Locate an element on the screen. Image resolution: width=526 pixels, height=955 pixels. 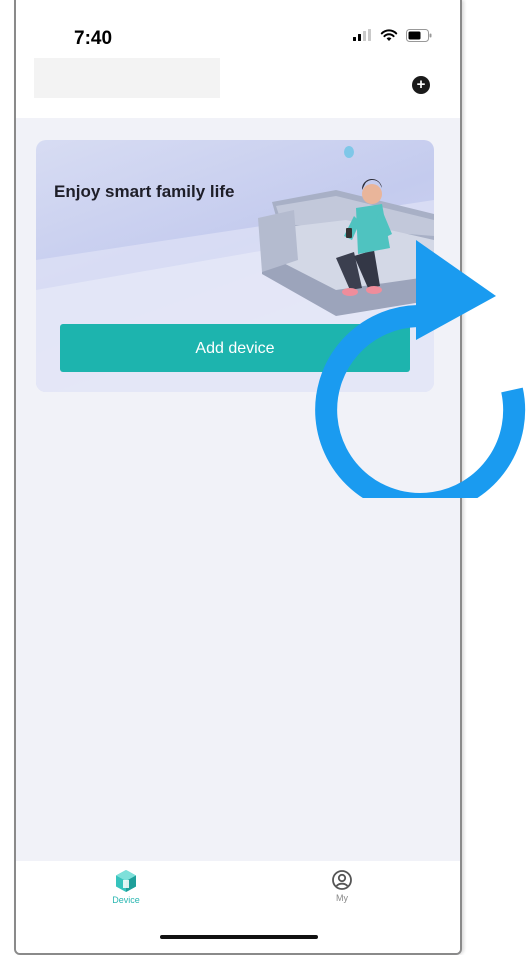
device-cube-icon is located at coordinates (126, 881).